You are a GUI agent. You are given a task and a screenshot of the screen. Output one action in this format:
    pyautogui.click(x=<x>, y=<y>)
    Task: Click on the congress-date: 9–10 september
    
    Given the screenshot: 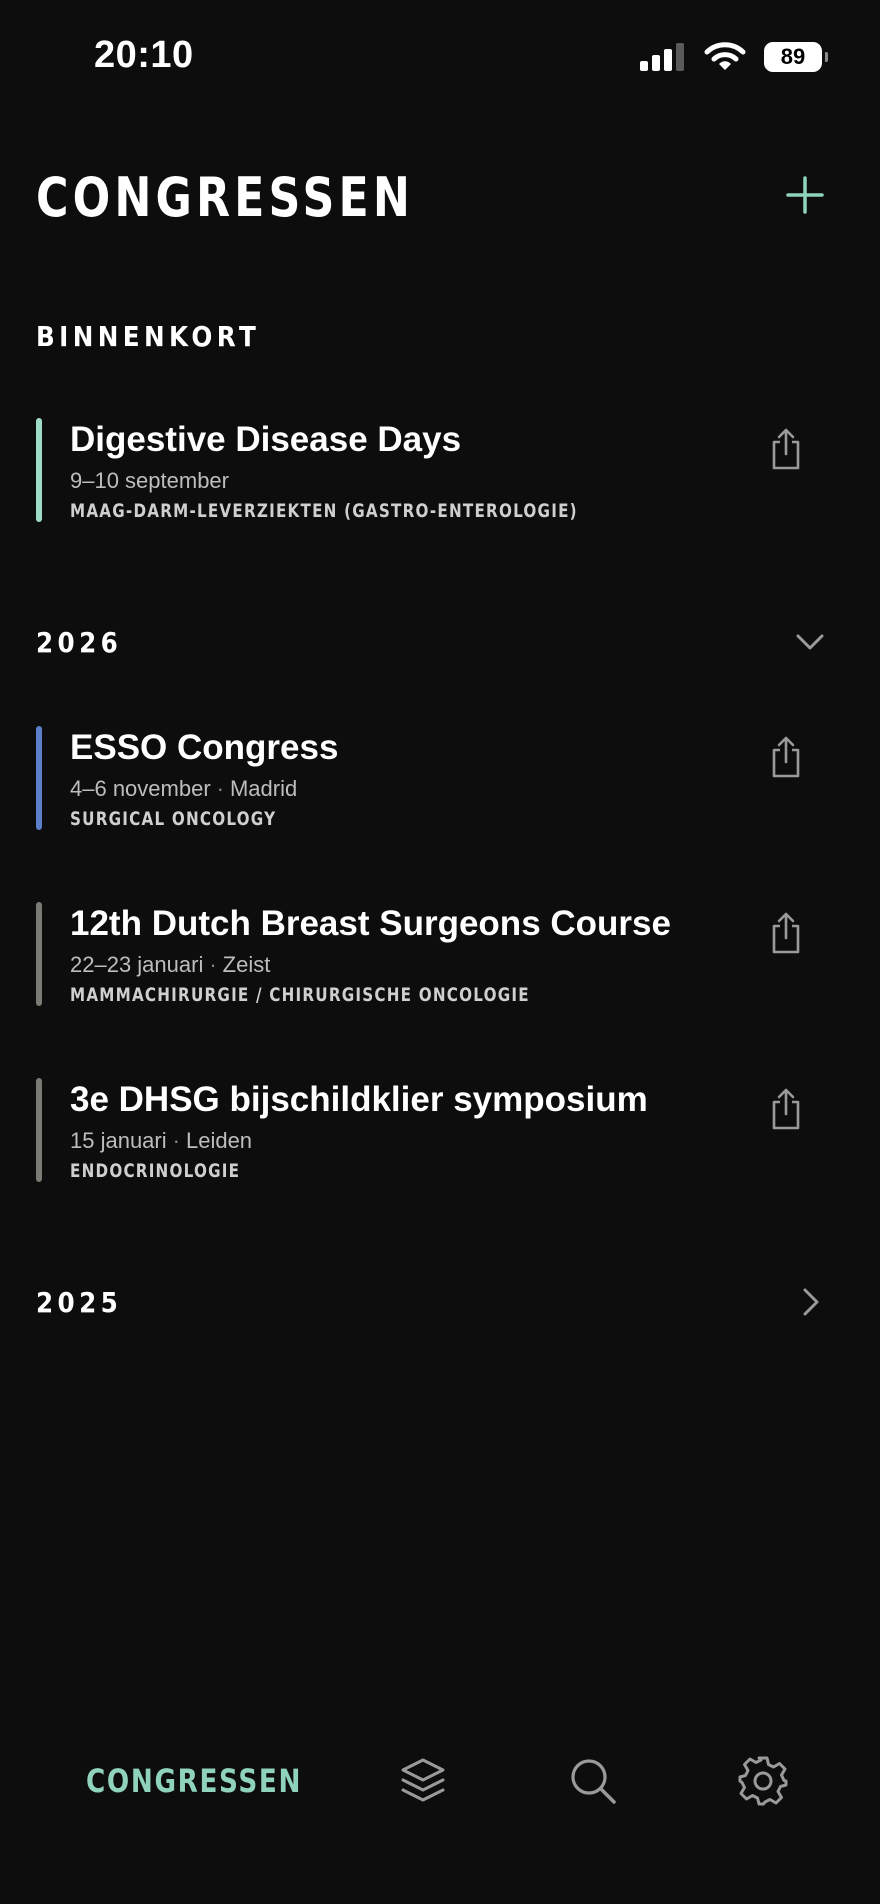 What is the action you would take?
    pyautogui.click(x=149, y=480)
    